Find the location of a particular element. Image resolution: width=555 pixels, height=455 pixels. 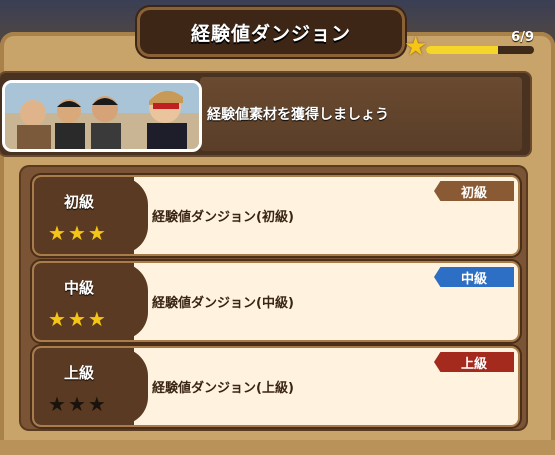

star-progress-bar is located at coordinates (480, 50).